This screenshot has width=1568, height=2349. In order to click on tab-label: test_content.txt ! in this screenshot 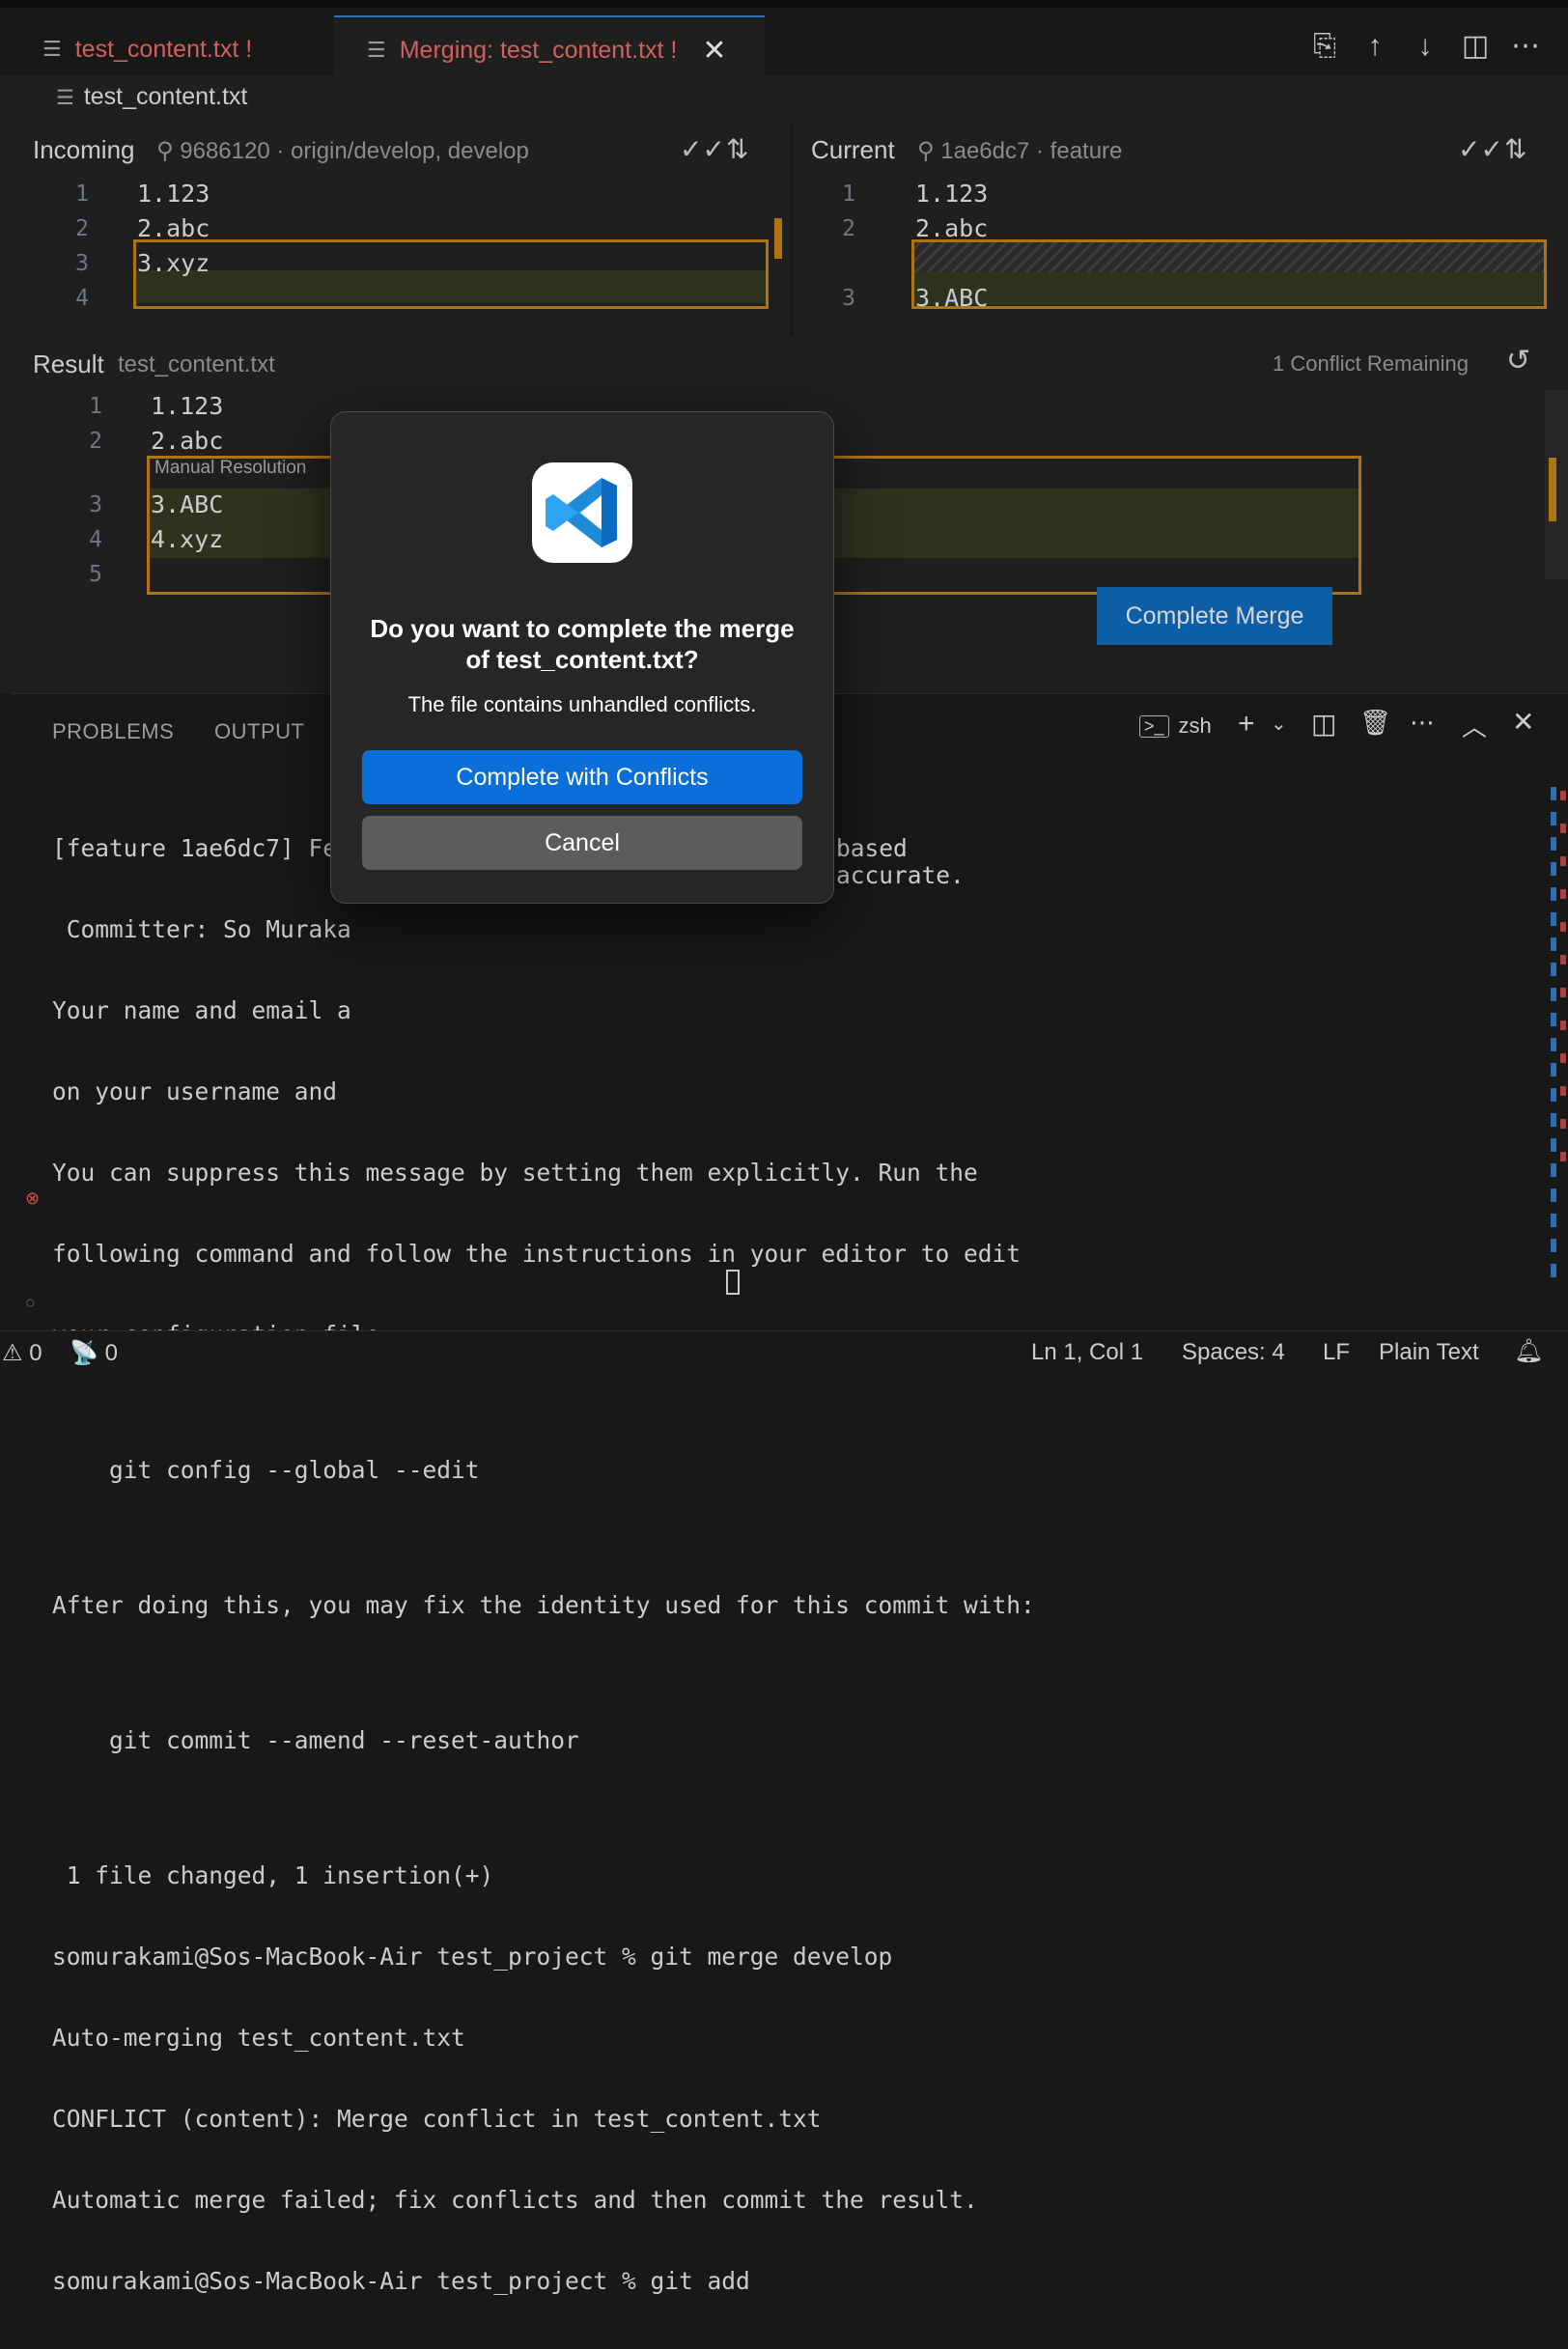, I will do `click(164, 49)`.